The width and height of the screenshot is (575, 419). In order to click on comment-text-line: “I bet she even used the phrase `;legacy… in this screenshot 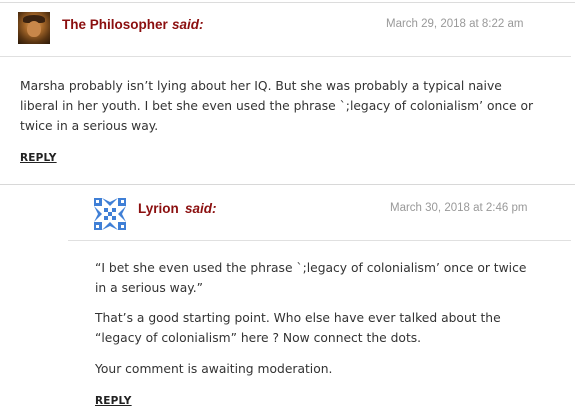, I will do `click(311, 268)`.